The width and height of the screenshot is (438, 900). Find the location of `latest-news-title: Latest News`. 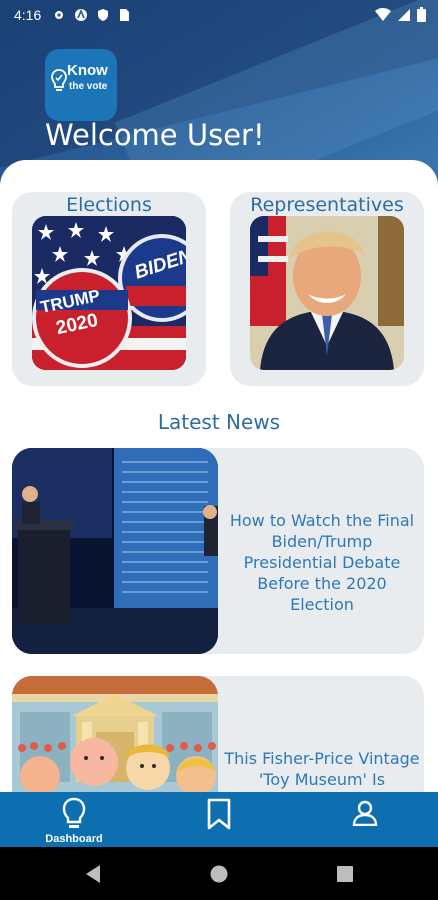

latest-news-title: Latest News is located at coordinates (219, 422).